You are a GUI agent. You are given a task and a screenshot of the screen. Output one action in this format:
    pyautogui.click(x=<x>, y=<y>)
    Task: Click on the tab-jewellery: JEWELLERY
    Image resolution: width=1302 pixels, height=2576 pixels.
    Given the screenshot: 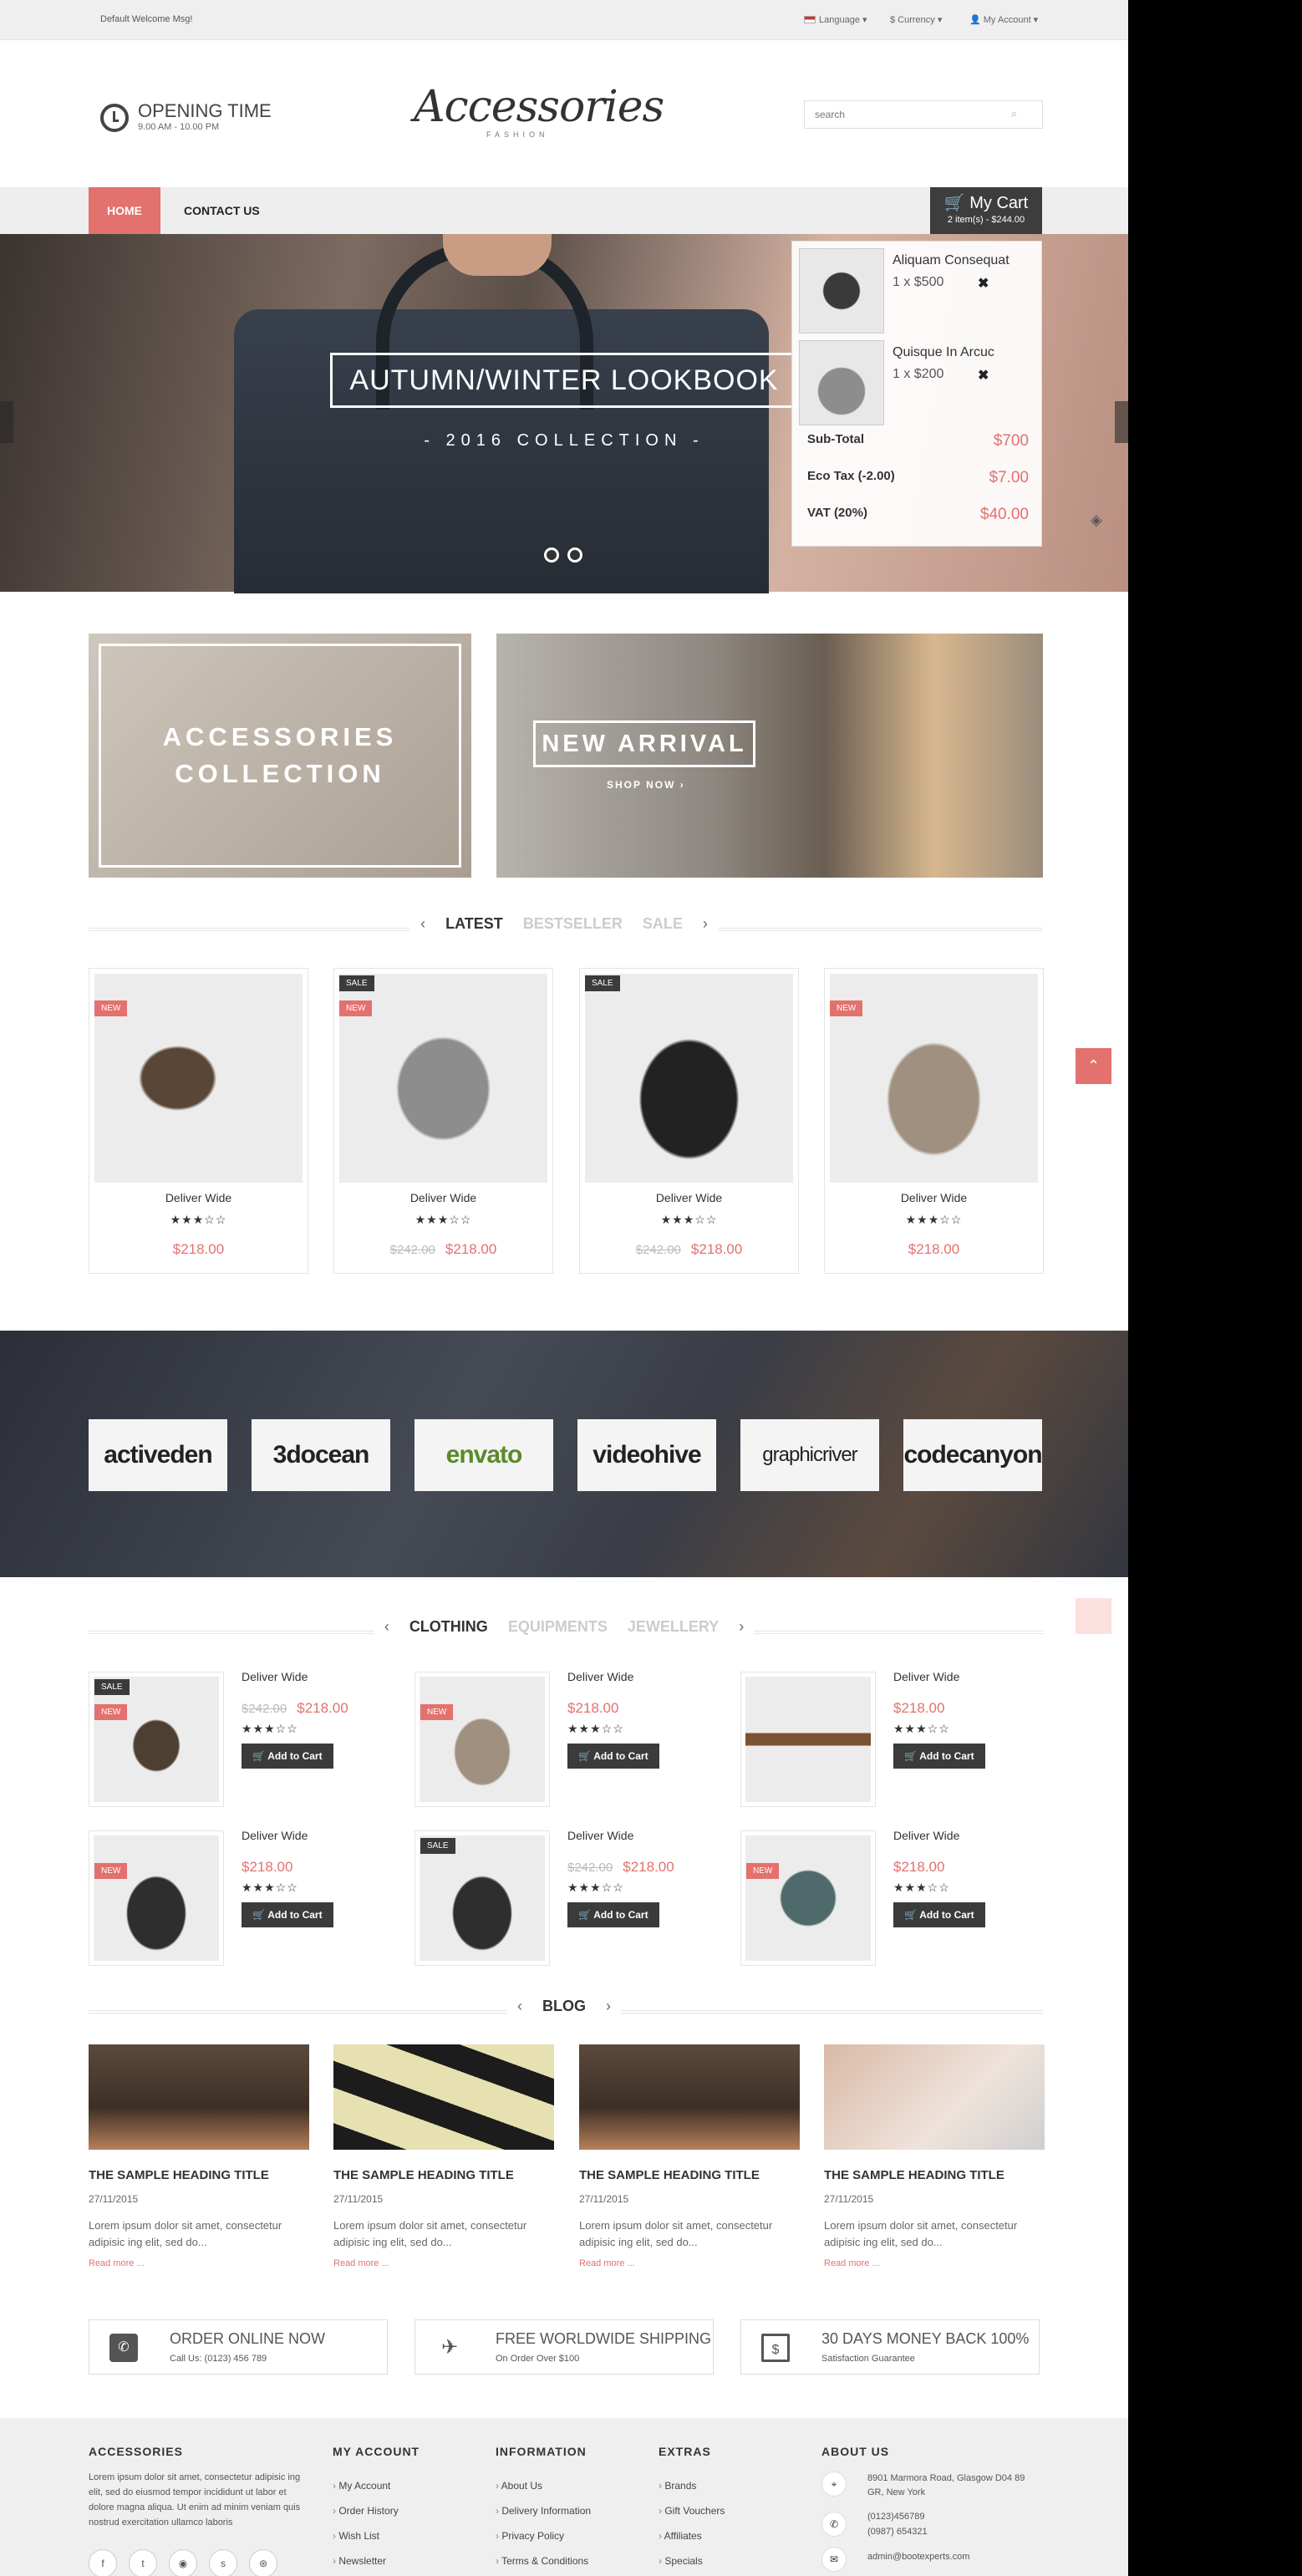 What is the action you would take?
    pyautogui.click(x=674, y=1627)
    